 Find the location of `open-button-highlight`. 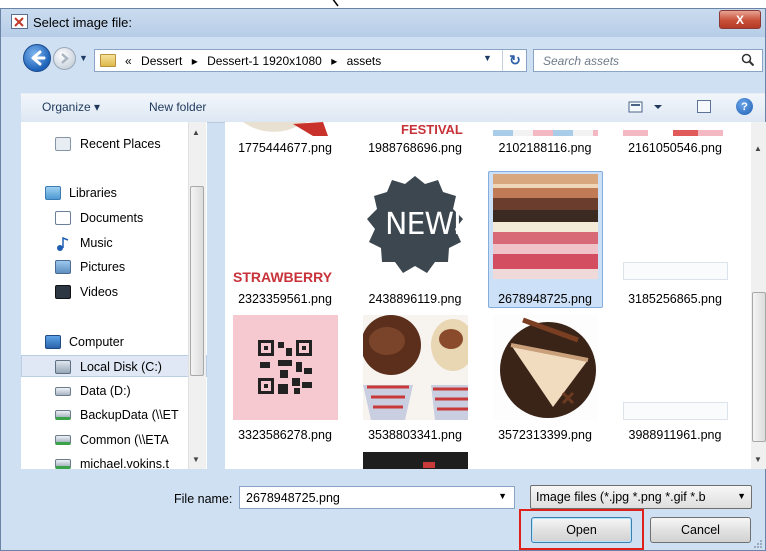

open-button-highlight is located at coordinates (581, 529).